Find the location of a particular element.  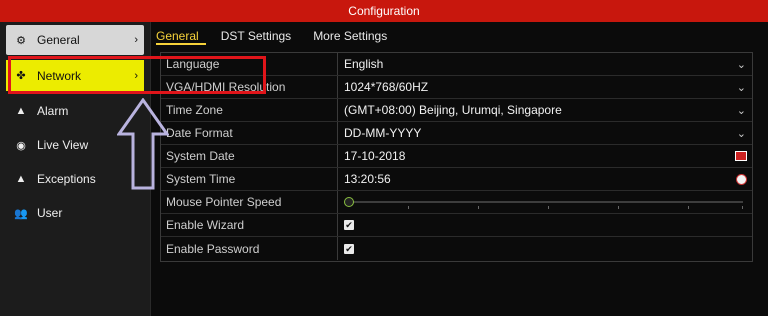

warning-icon: ▲ is located at coordinates (21, 179).